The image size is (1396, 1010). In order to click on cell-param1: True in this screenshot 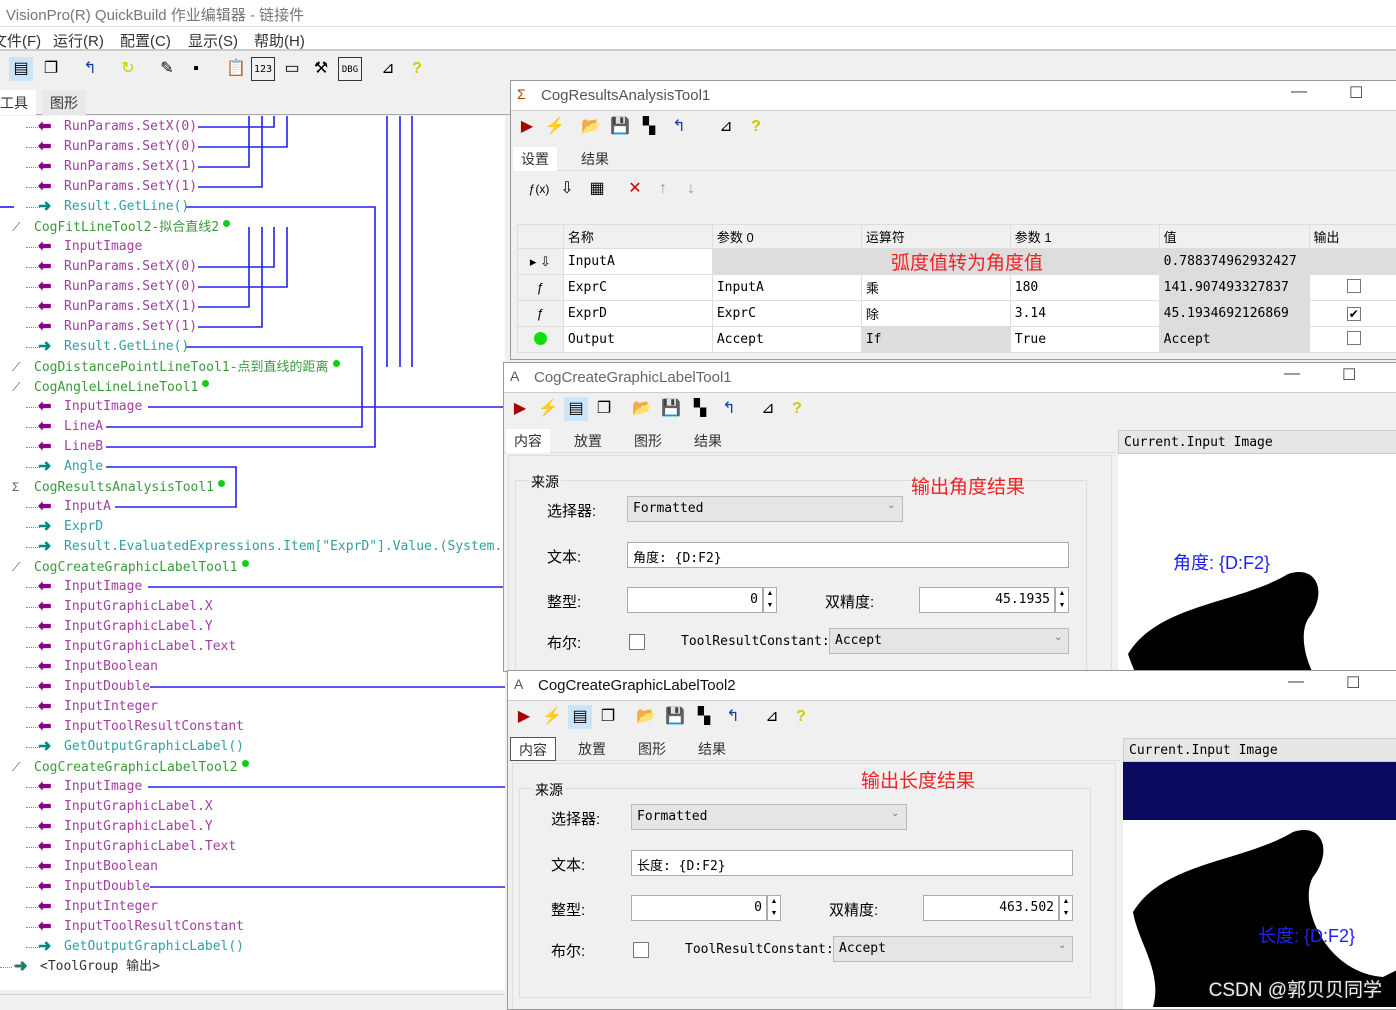, I will do `click(1084, 340)`.